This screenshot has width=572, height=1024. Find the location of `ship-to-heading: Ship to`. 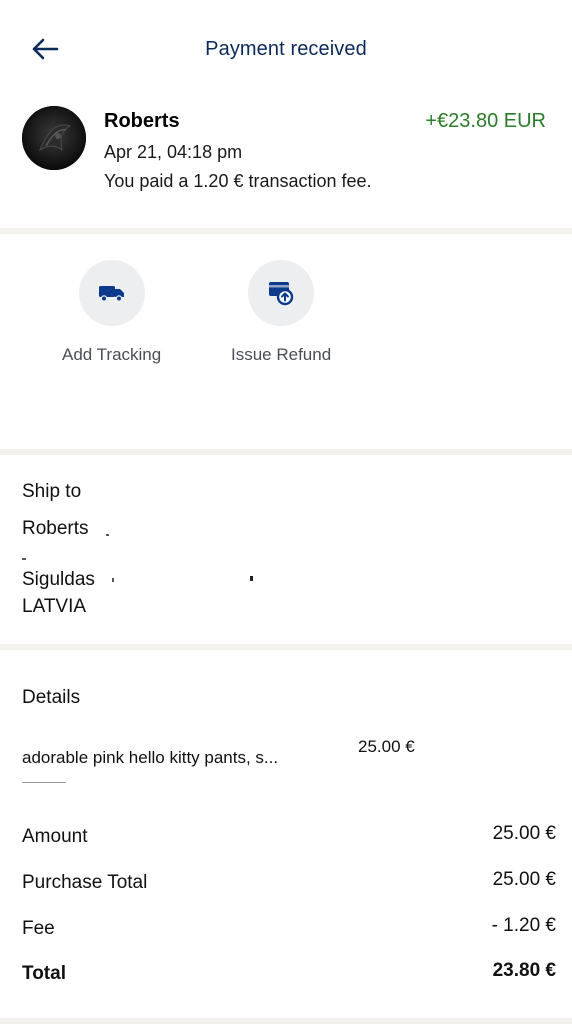

ship-to-heading: Ship to is located at coordinates (52, 491).